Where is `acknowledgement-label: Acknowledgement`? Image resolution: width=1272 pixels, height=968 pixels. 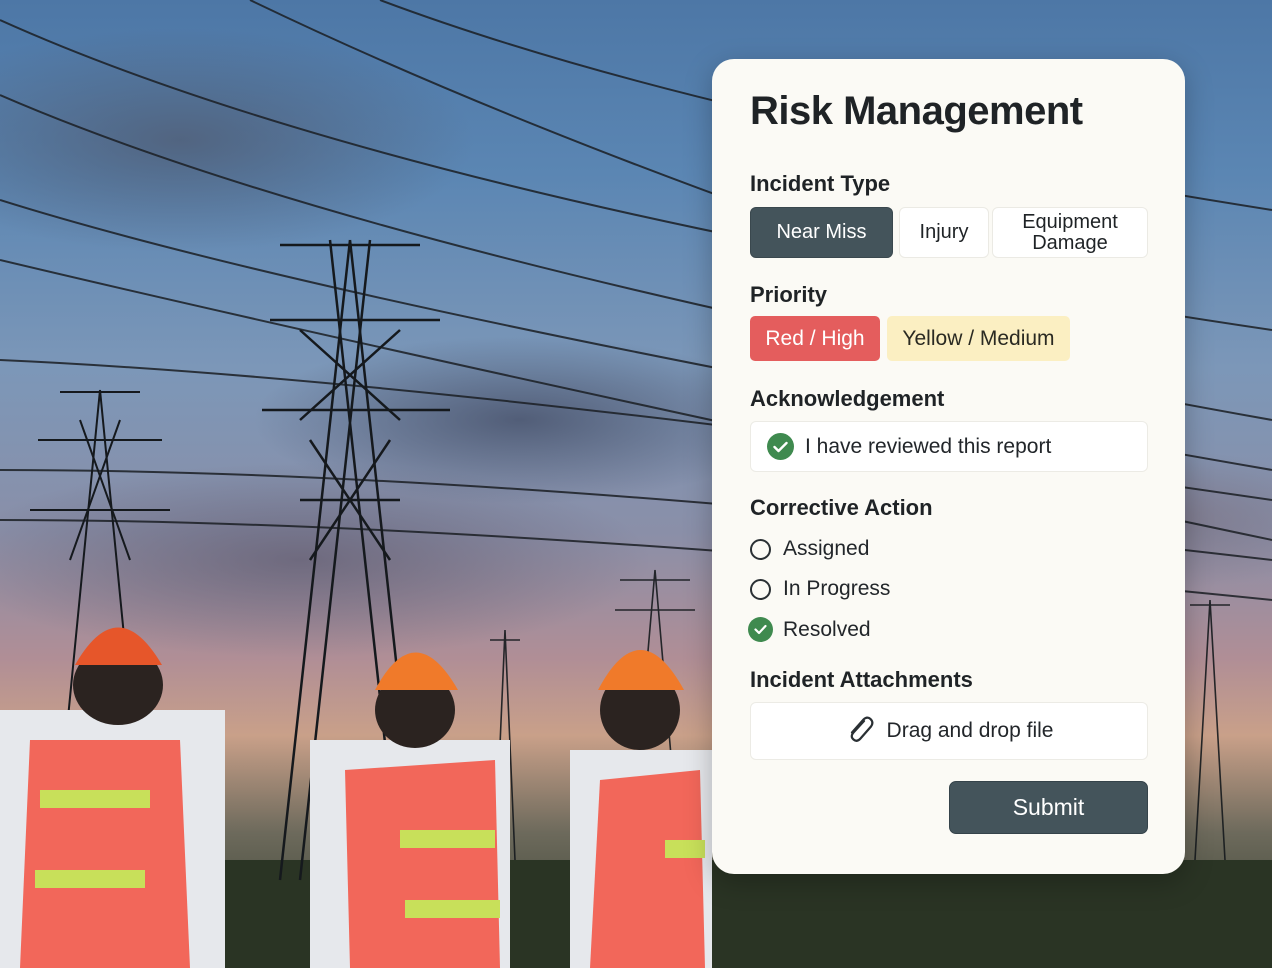 acknowledgement-label: Acknowledgement is located at coordinates (847, 398).